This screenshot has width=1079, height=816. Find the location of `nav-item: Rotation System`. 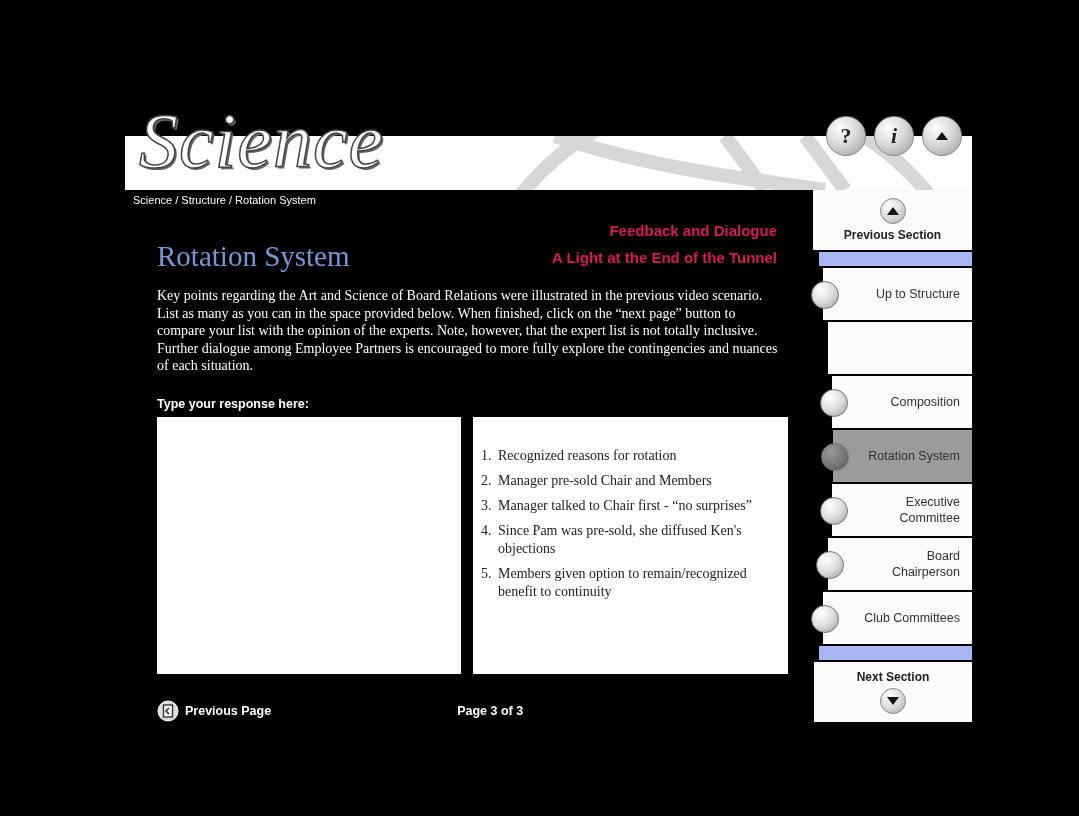

nav-item: Rotation System is located at coordinates (902, 457).